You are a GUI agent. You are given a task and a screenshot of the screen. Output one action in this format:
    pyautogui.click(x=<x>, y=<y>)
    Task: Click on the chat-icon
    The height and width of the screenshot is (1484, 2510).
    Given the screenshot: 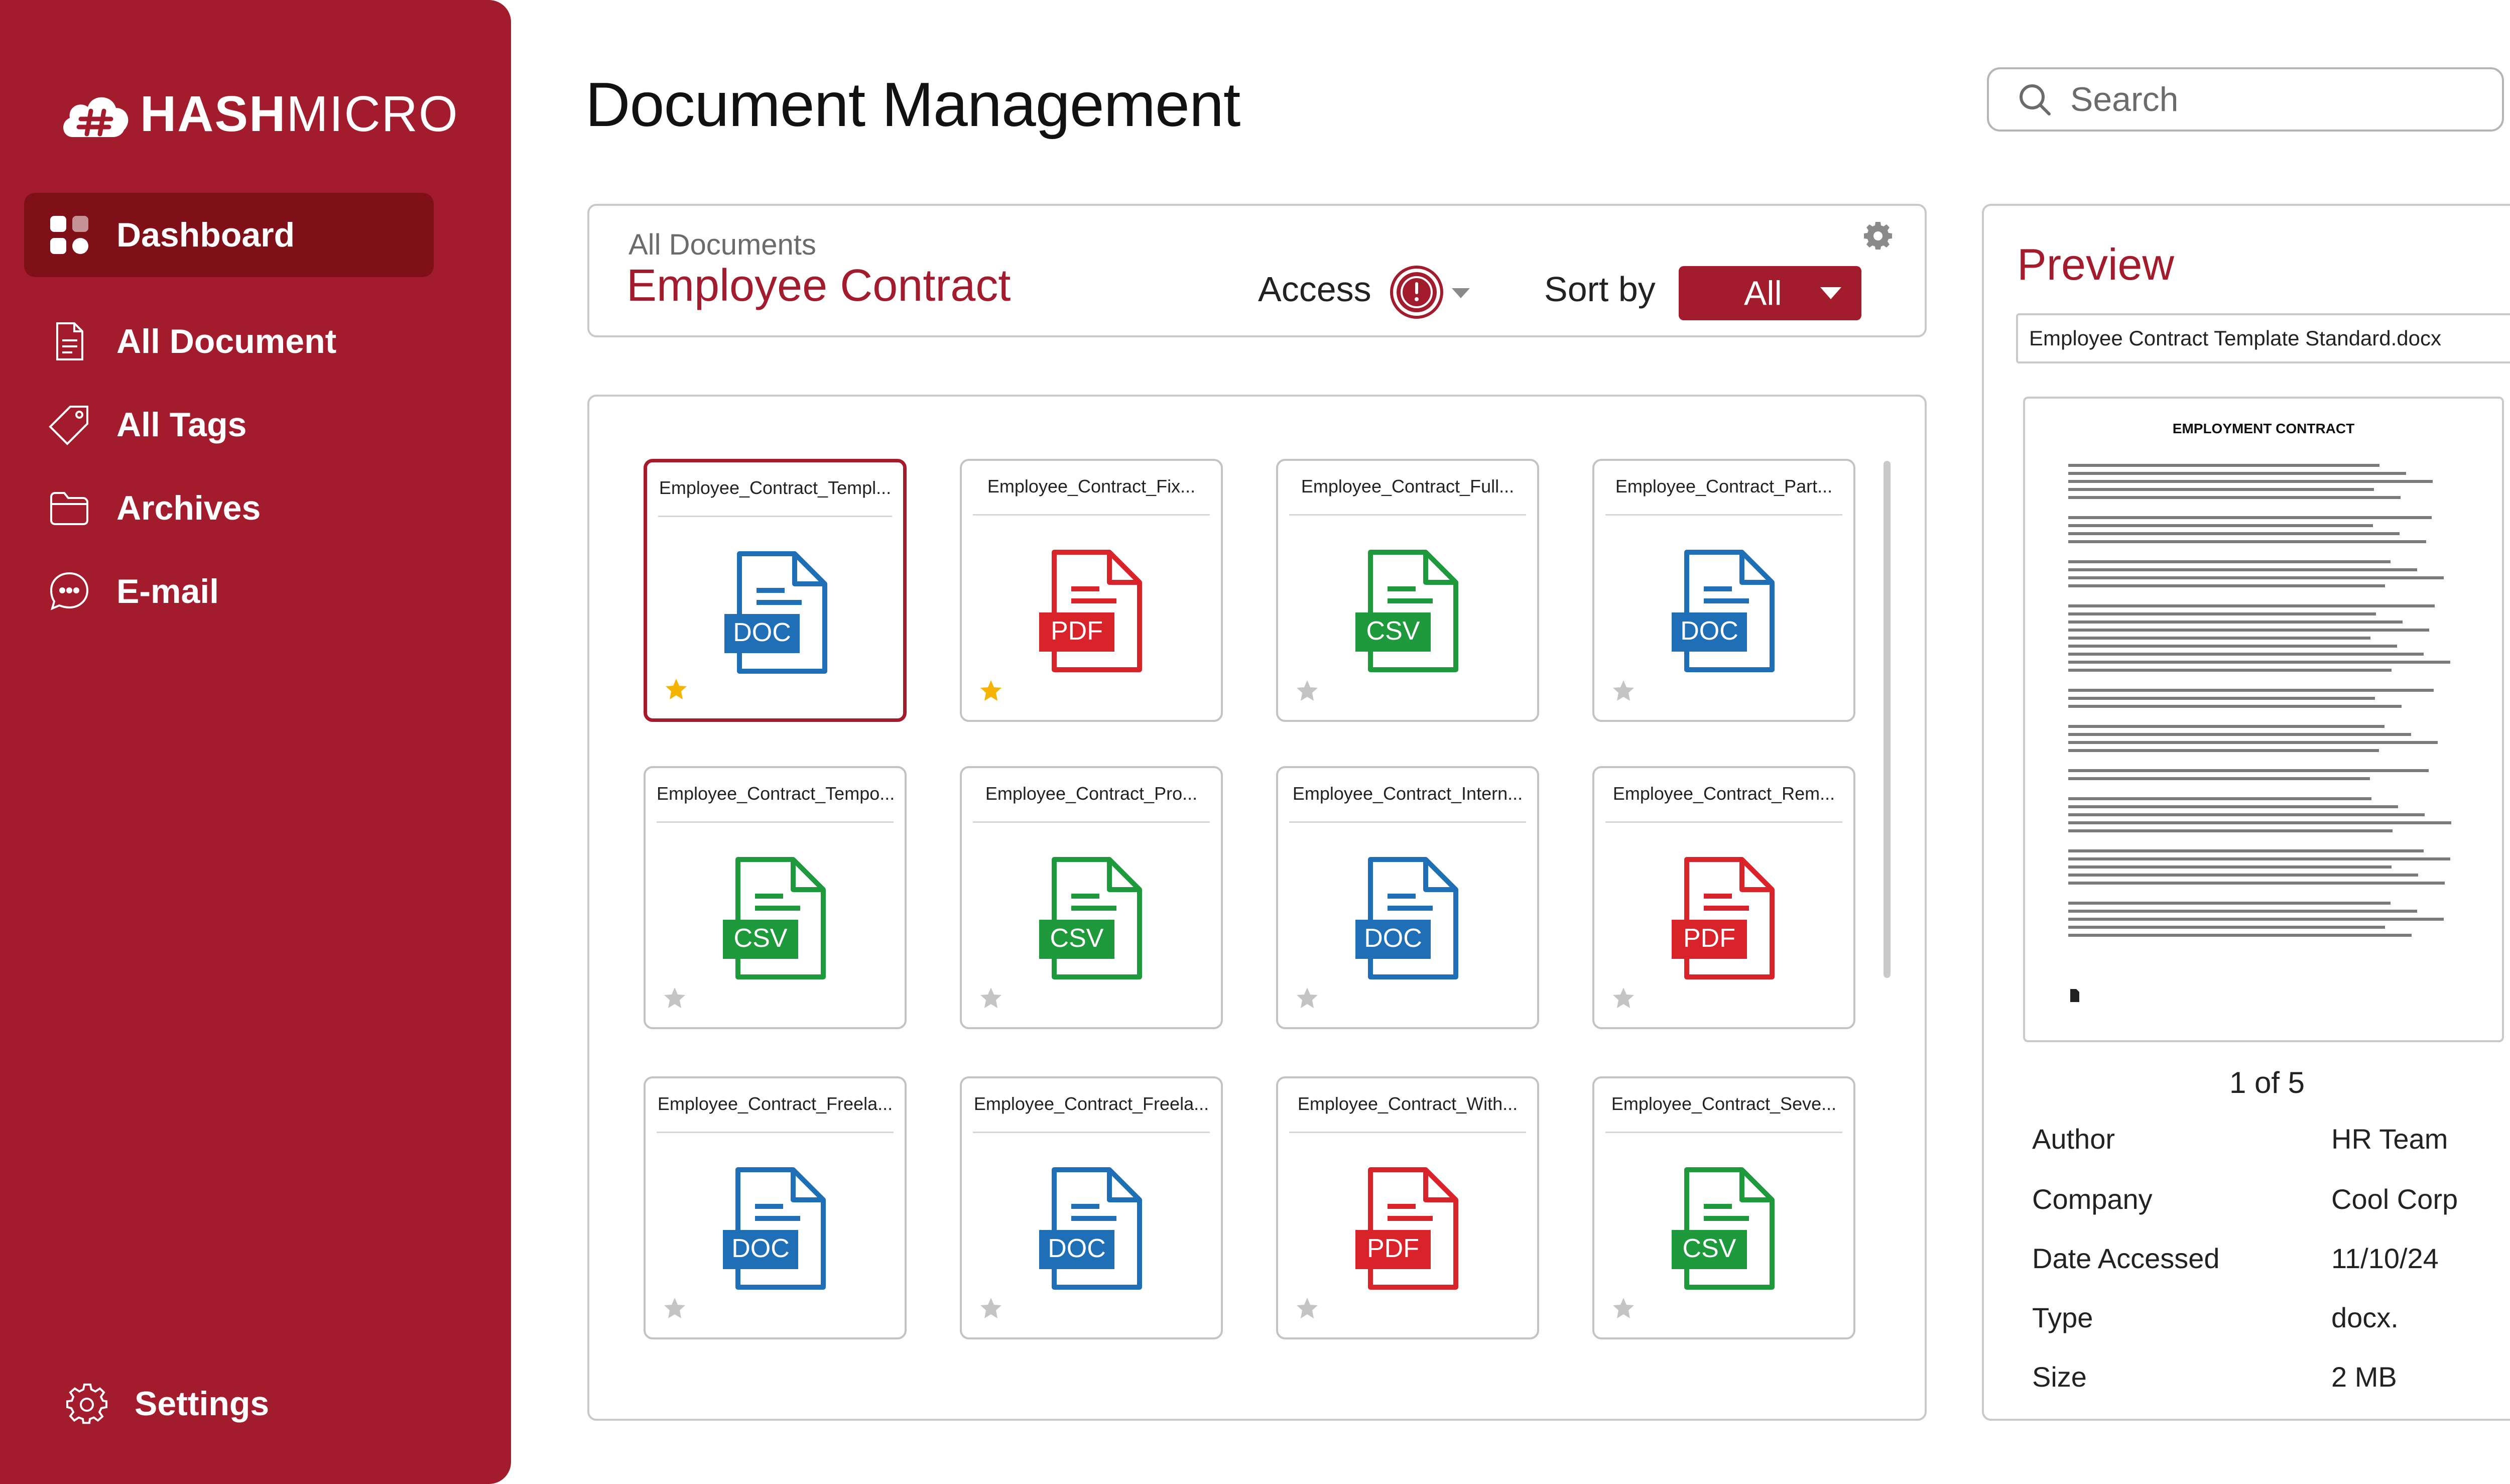 What is the action you would take?
    pyautogui.click(x=69, y=591)
    